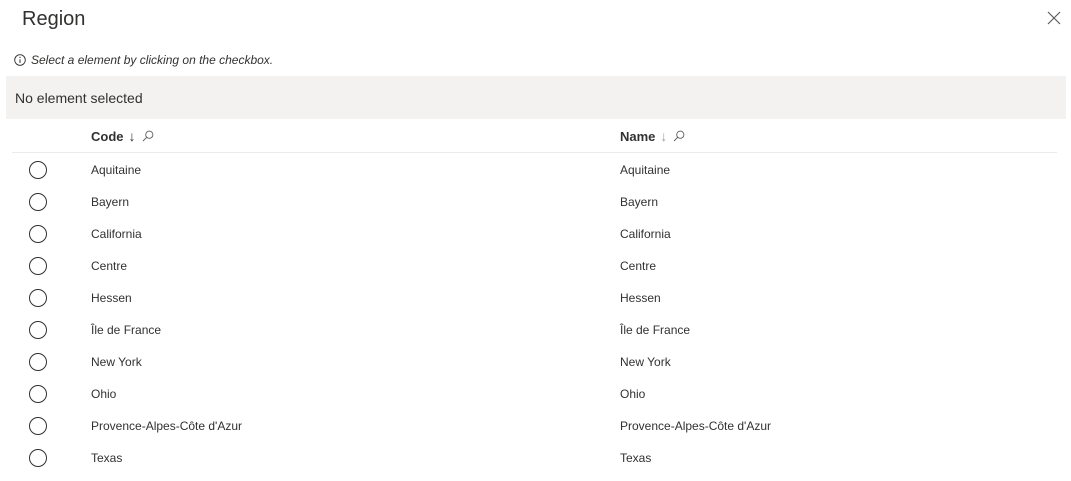  Describe the element at coordinates (536, 97) in the screenshot. I see `selection-status-bar: No element selected` at that location.